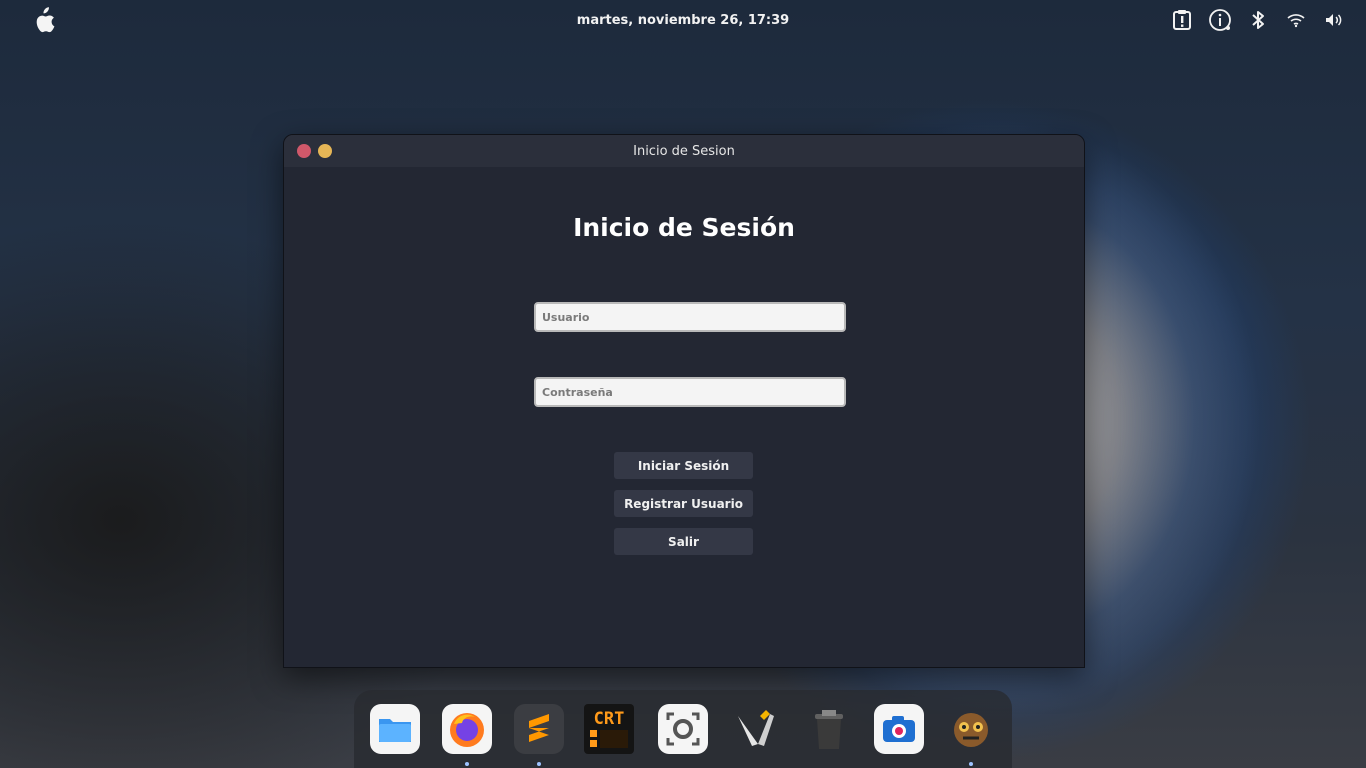  I want to click on login-button: Iniciar Sesión, so click(683, 465).